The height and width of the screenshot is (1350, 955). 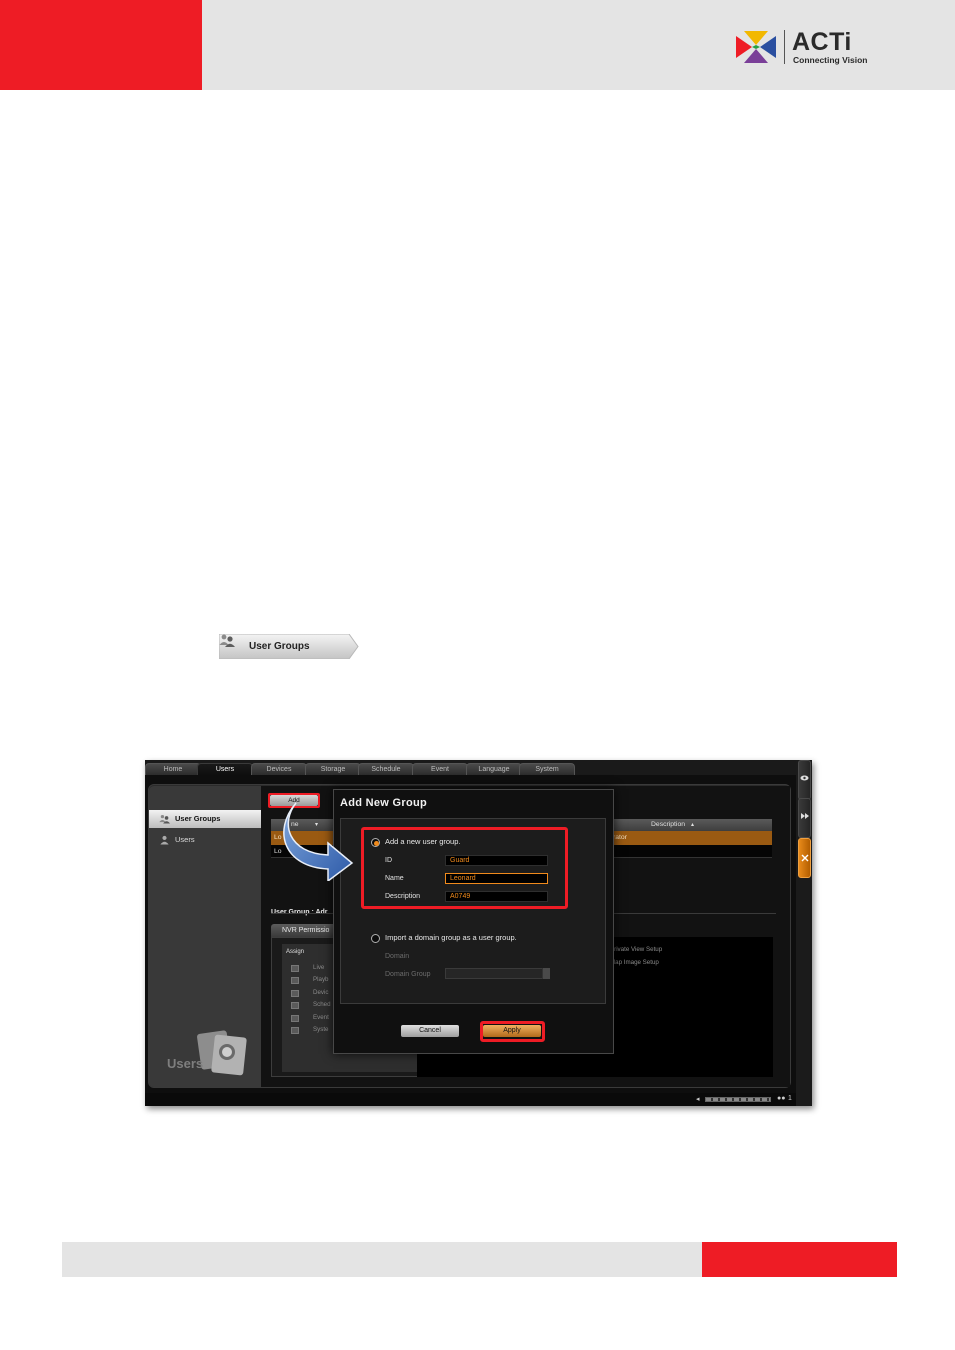 I want to click on playback-button, so click(x=804, y=818).